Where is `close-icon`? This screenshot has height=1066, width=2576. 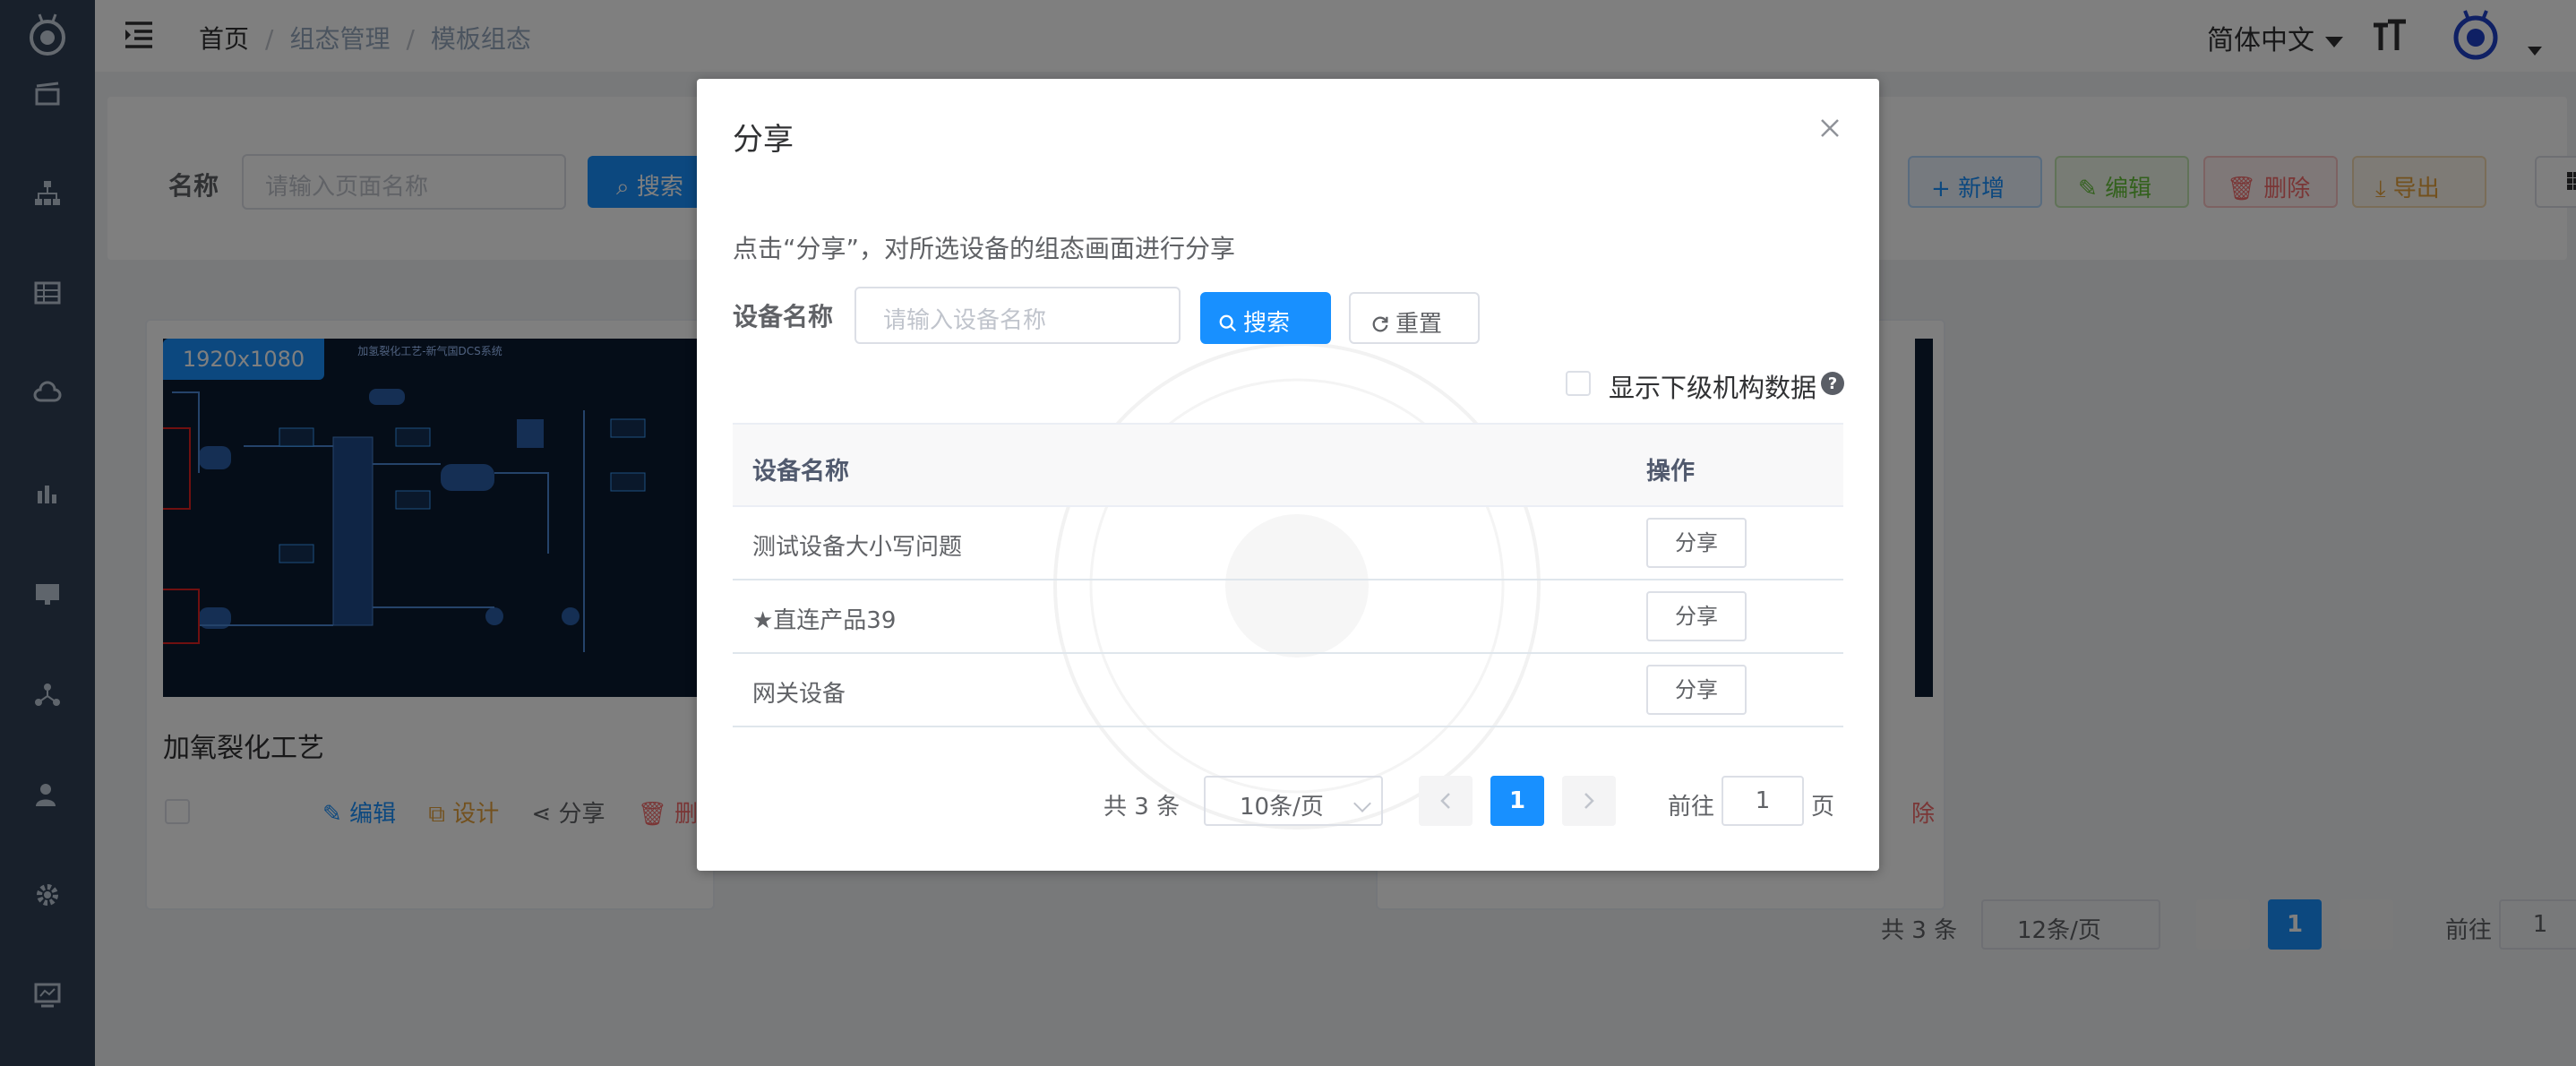
close-icon is located at coordinates (1829, 128).